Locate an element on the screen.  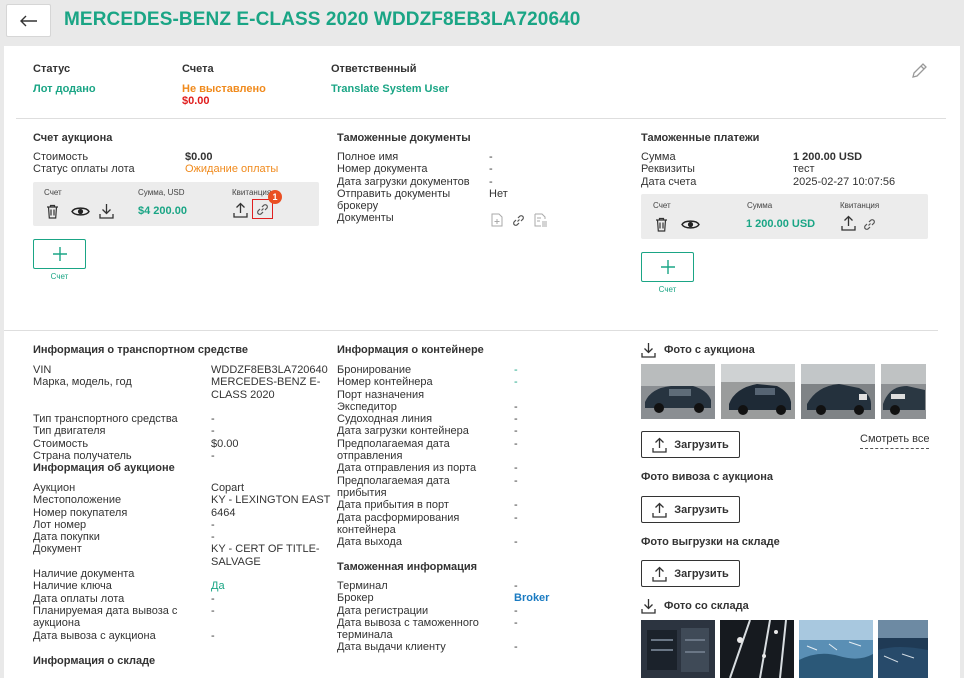
shipping-line-value: - is located at coordinates (516, 419).